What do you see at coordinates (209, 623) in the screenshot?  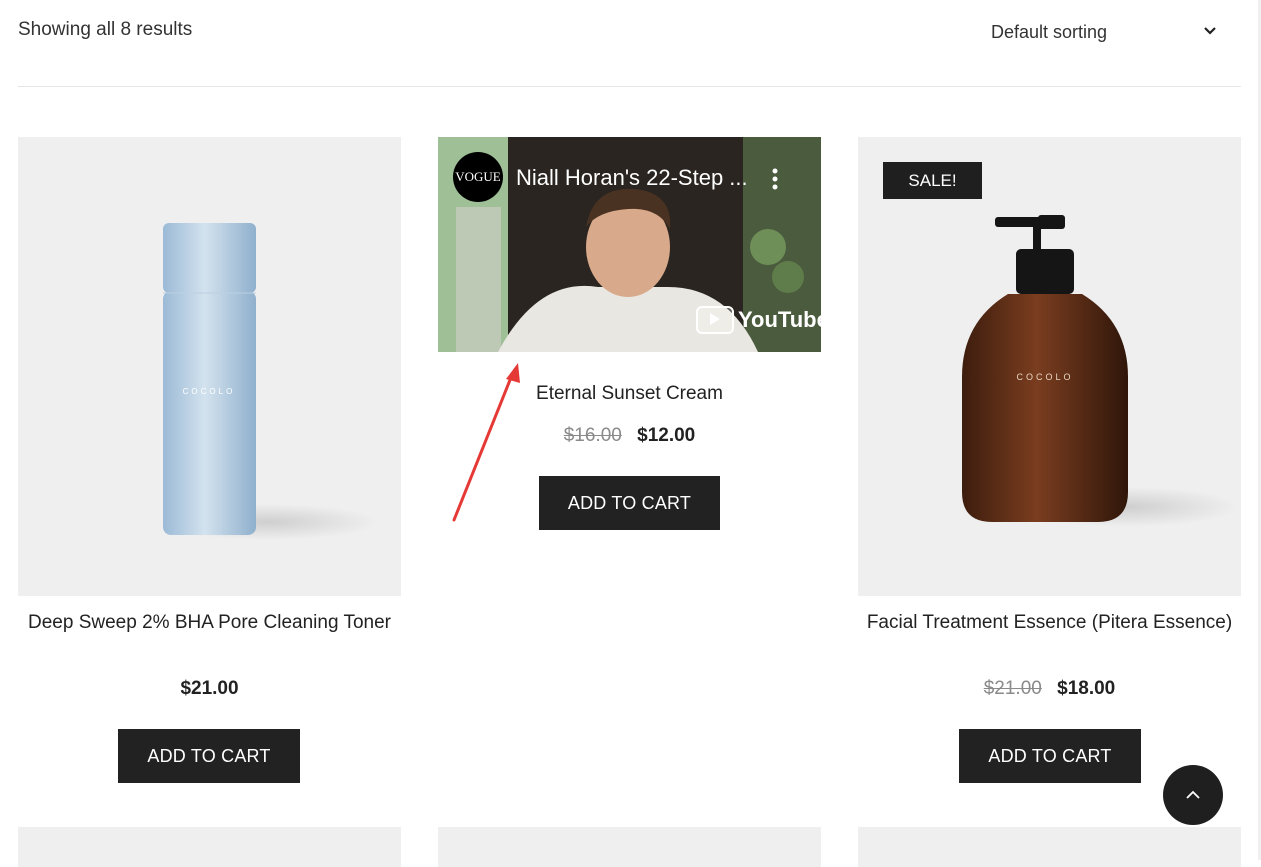 I see `product-title: Deep Sweep 2% BHA Pore Cleaning Toner` at bounding box center [209, 623].